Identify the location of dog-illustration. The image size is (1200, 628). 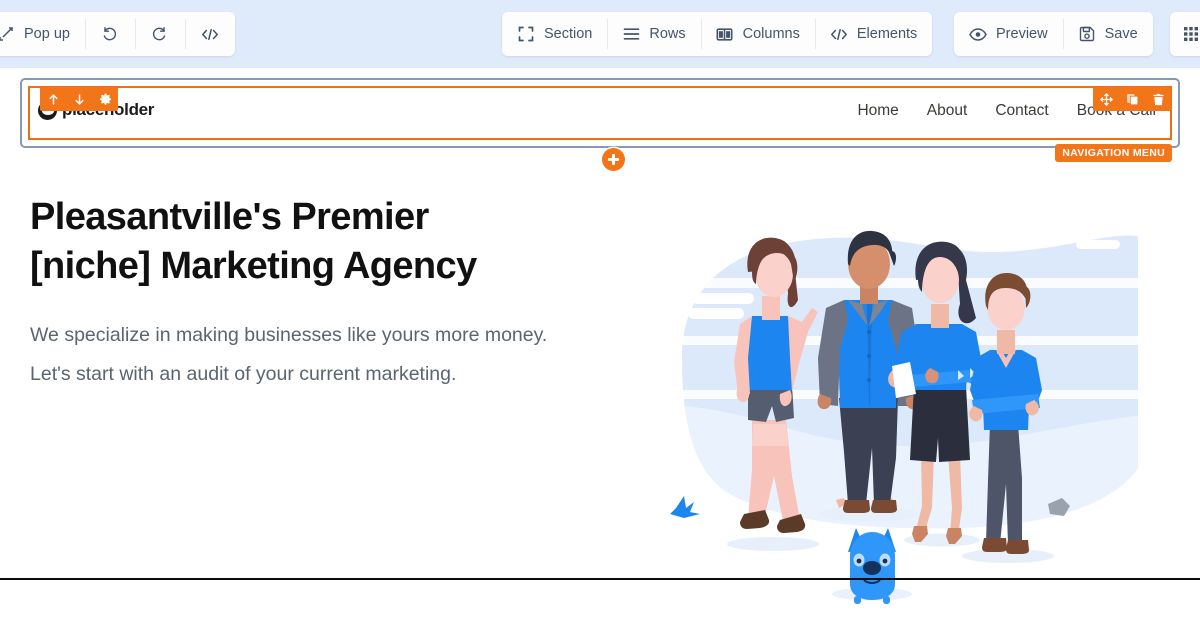
(872, 566).